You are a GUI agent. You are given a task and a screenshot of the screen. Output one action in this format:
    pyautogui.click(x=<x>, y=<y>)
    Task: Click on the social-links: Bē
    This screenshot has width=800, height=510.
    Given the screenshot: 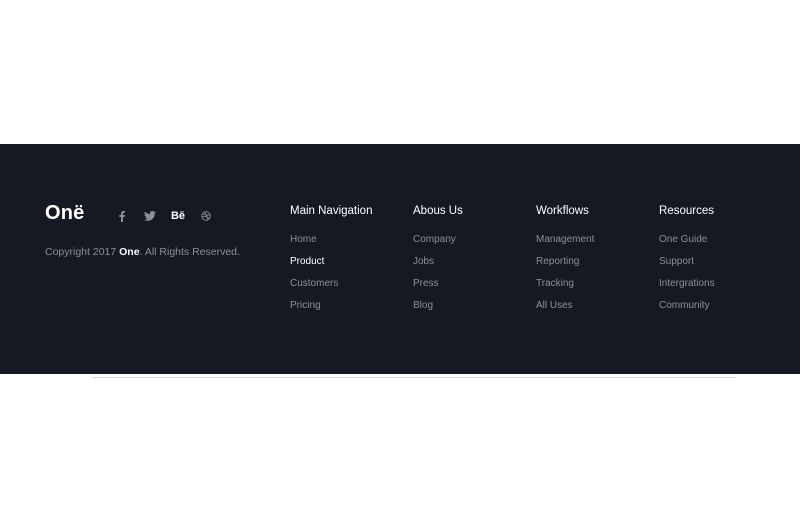 What is the action you would take?
    pyautogui.click(x=164, y=216)
    